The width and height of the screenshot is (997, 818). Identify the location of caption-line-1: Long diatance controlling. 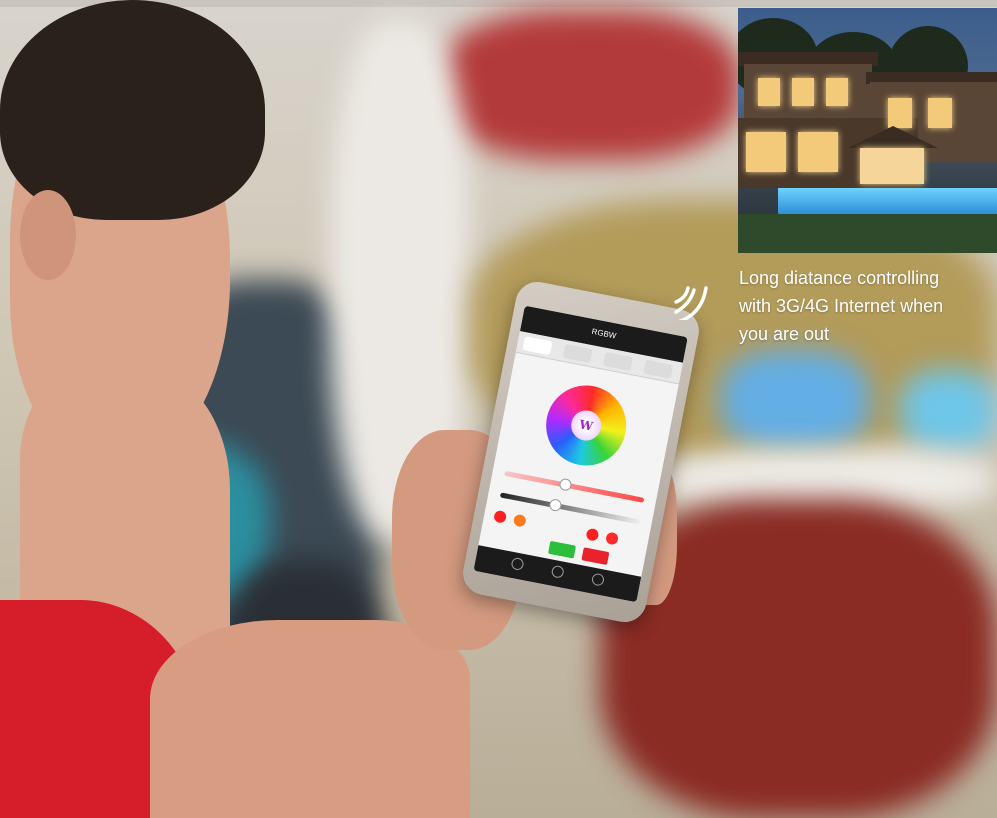
(839, 278).